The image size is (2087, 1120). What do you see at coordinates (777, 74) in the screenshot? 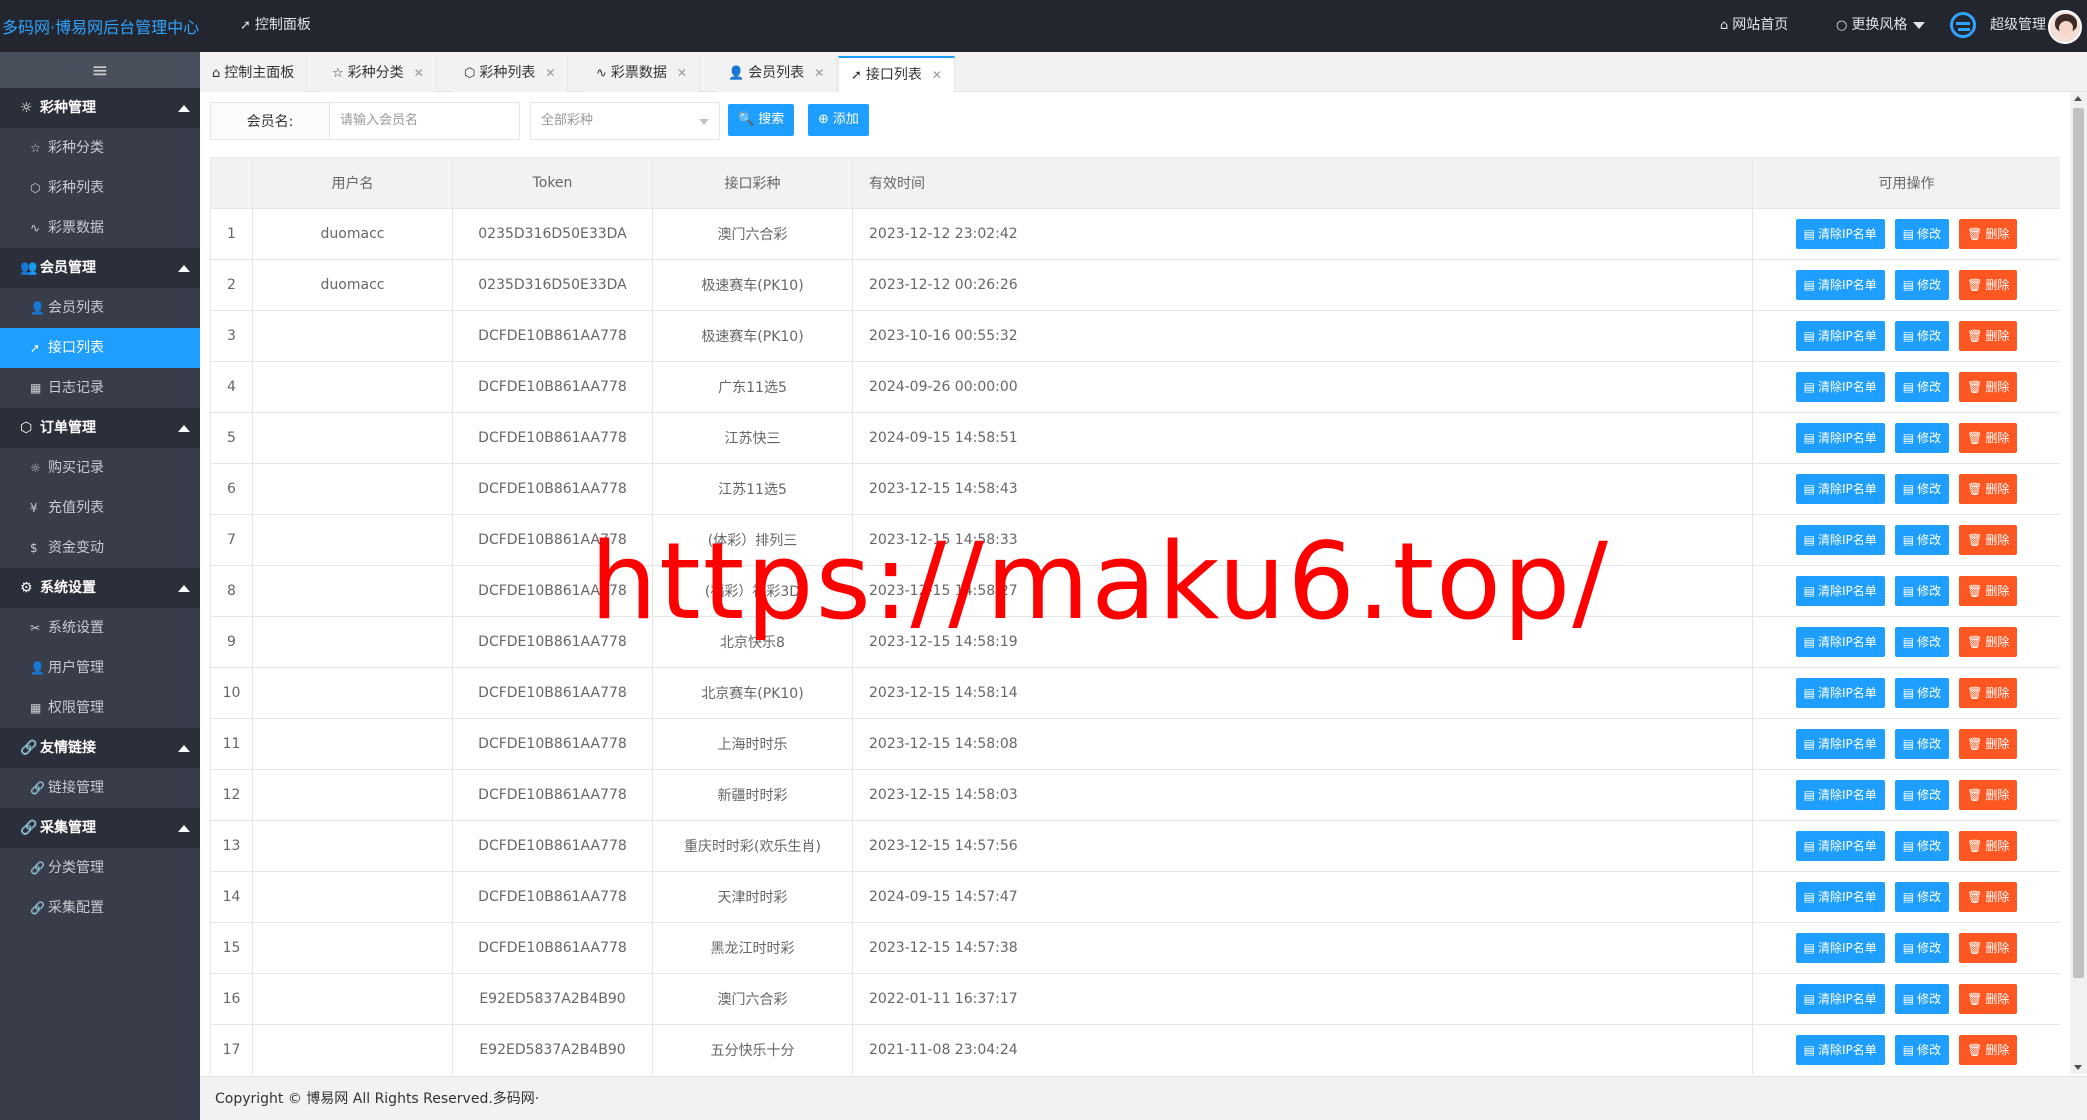
I see `tab-member-list: 👤 会员列表 ✕` at bounding box center [777, 74].